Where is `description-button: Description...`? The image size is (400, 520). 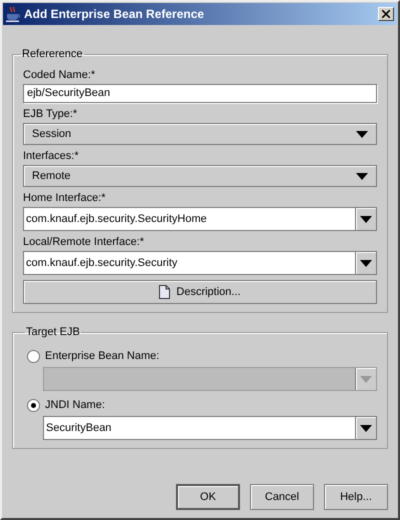
description-button: Description... is located at coordinates (200, 292).